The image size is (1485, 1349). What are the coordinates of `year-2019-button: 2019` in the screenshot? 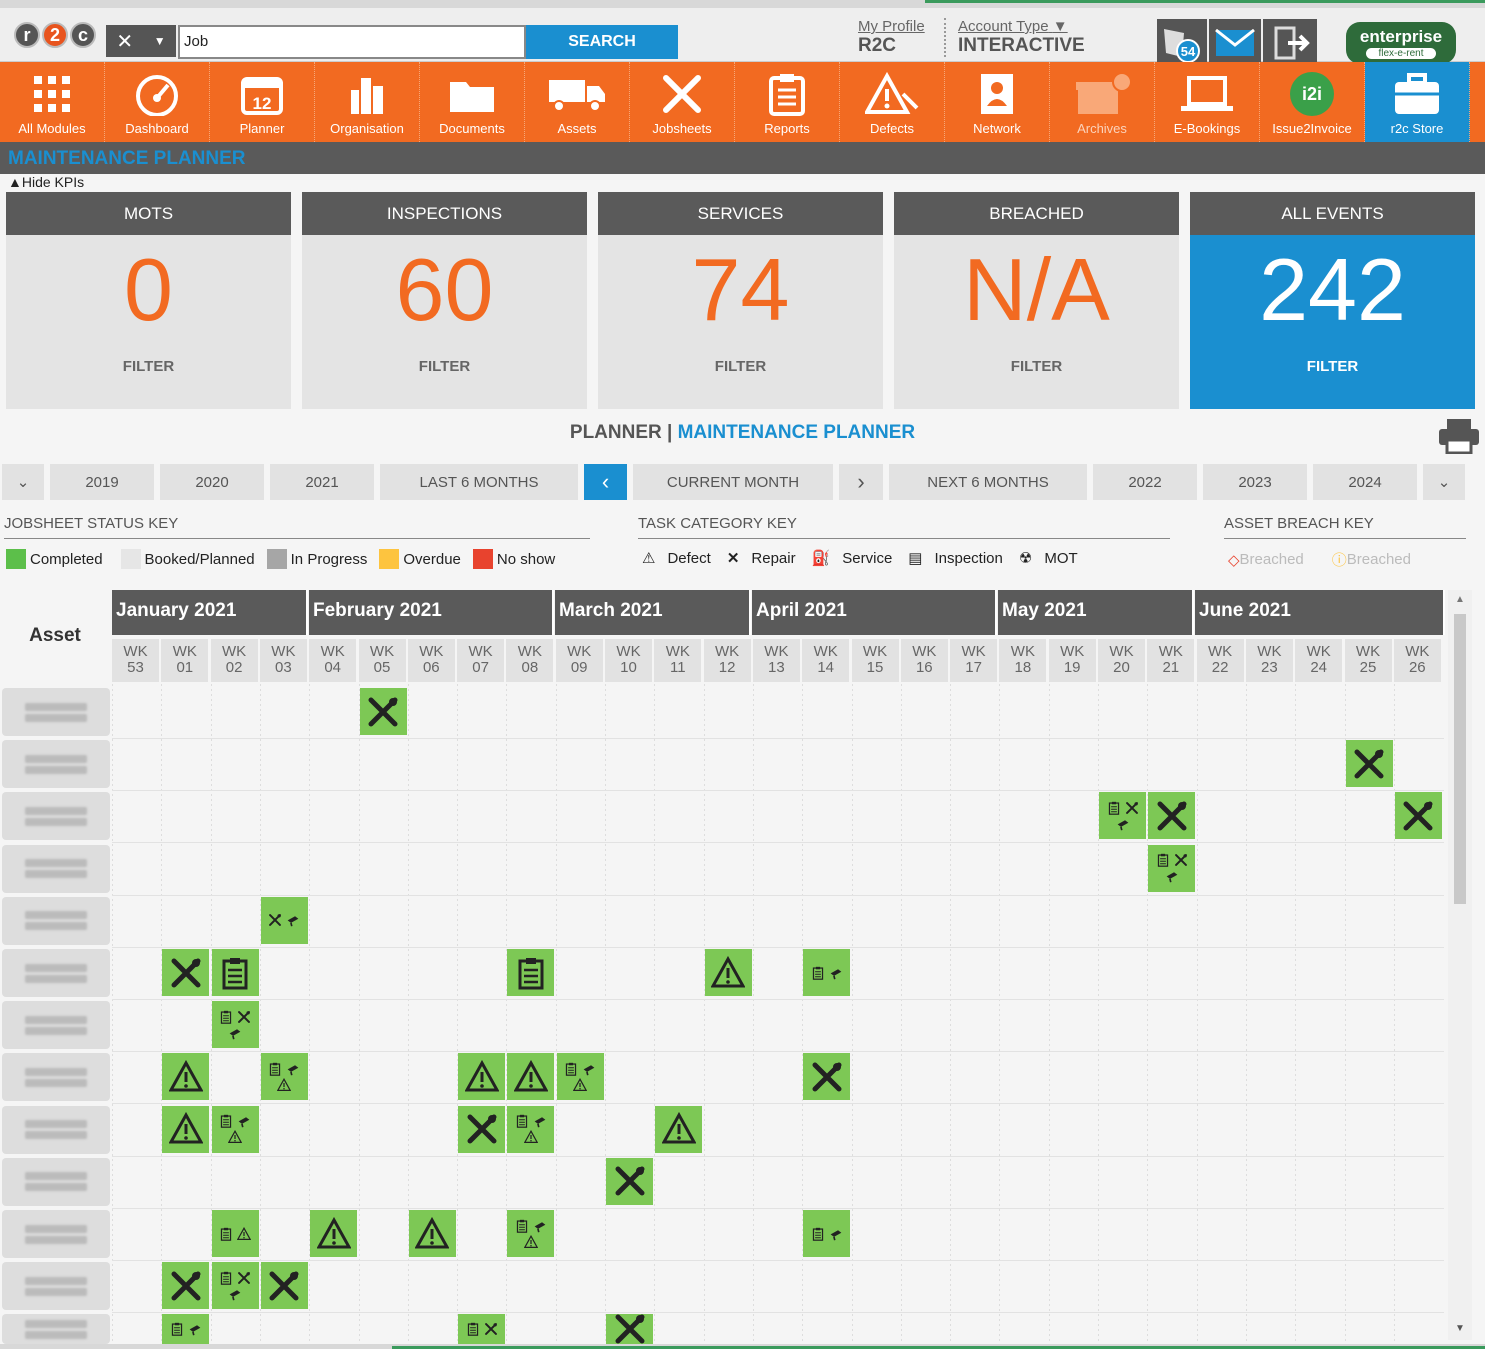 It's located at (102, 482).